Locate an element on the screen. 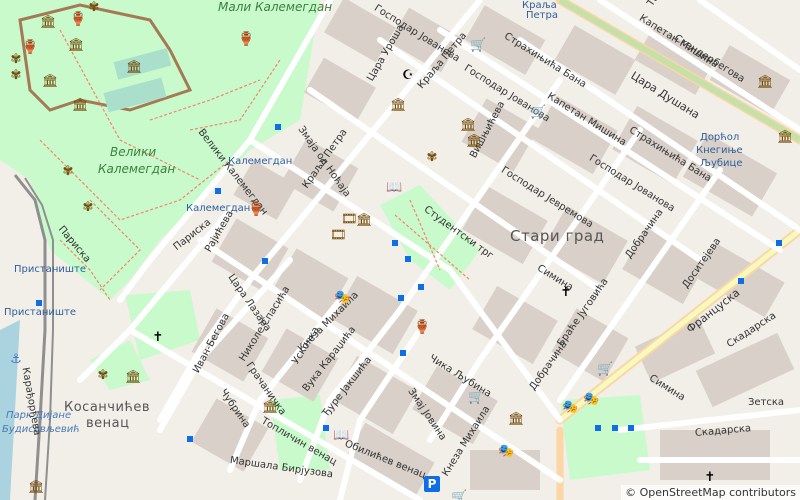 The width and height of the screenshot is (800, 500). label-kalemegdan-stop-1: Калемегдан is located at coordinates (260, 161).